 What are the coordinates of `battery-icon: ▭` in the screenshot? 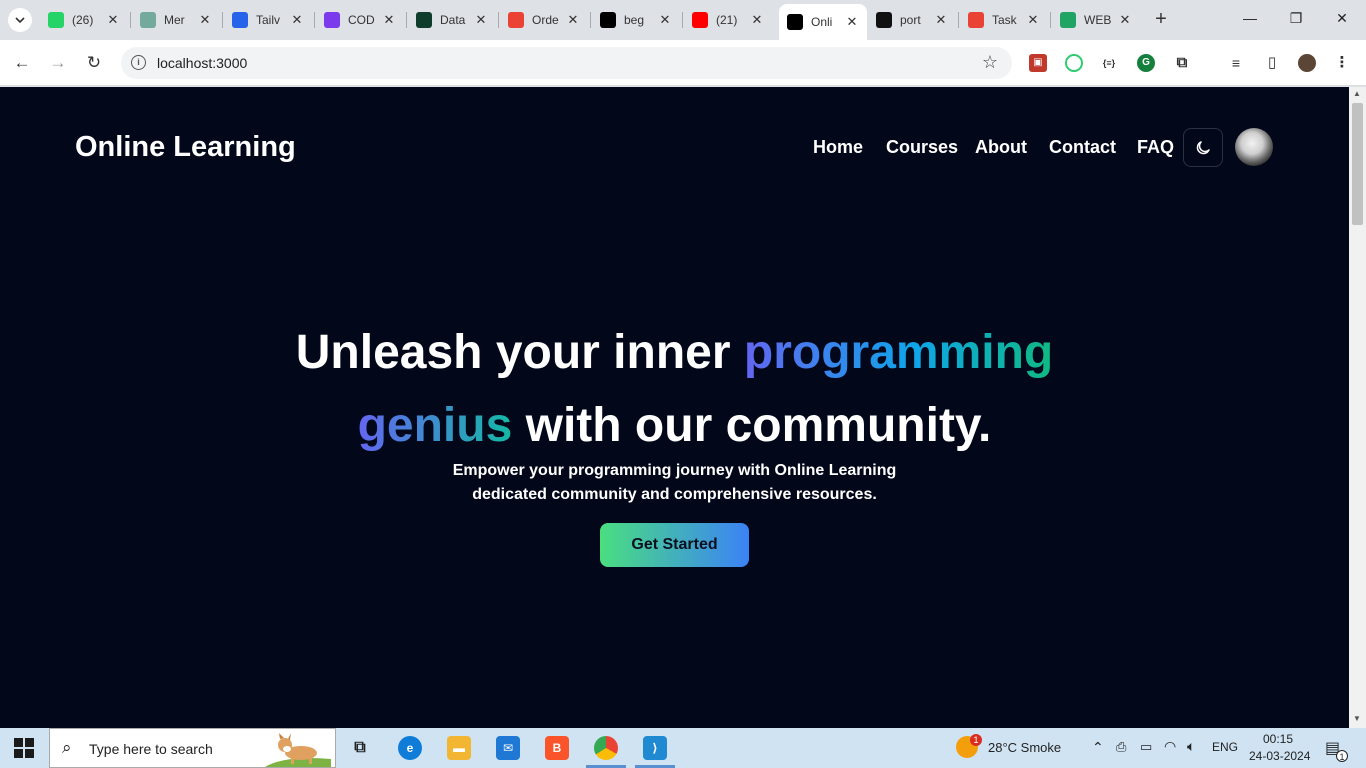 It's located at (1146, 747).